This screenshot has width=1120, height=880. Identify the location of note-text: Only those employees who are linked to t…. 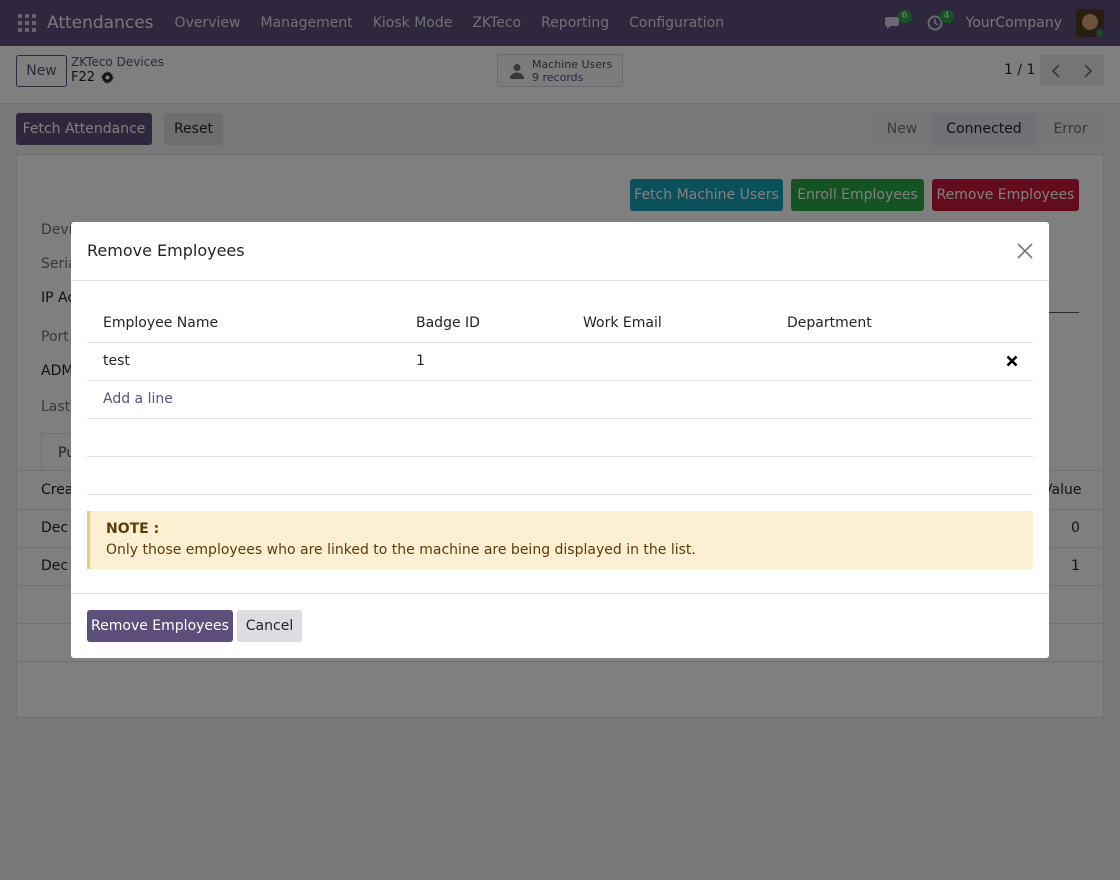
(401, 550).